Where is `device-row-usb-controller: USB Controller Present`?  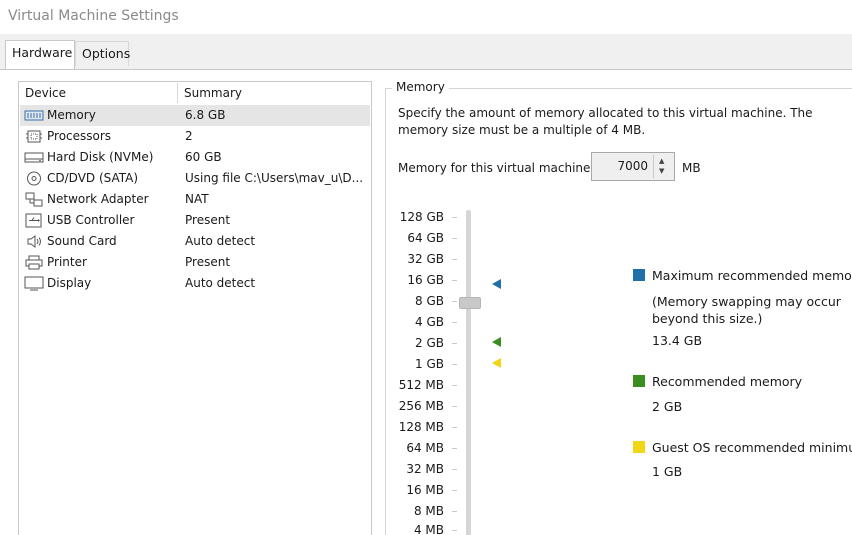
device-row-usb-controller: USB Controller Present is located at coordinates (195, 220).